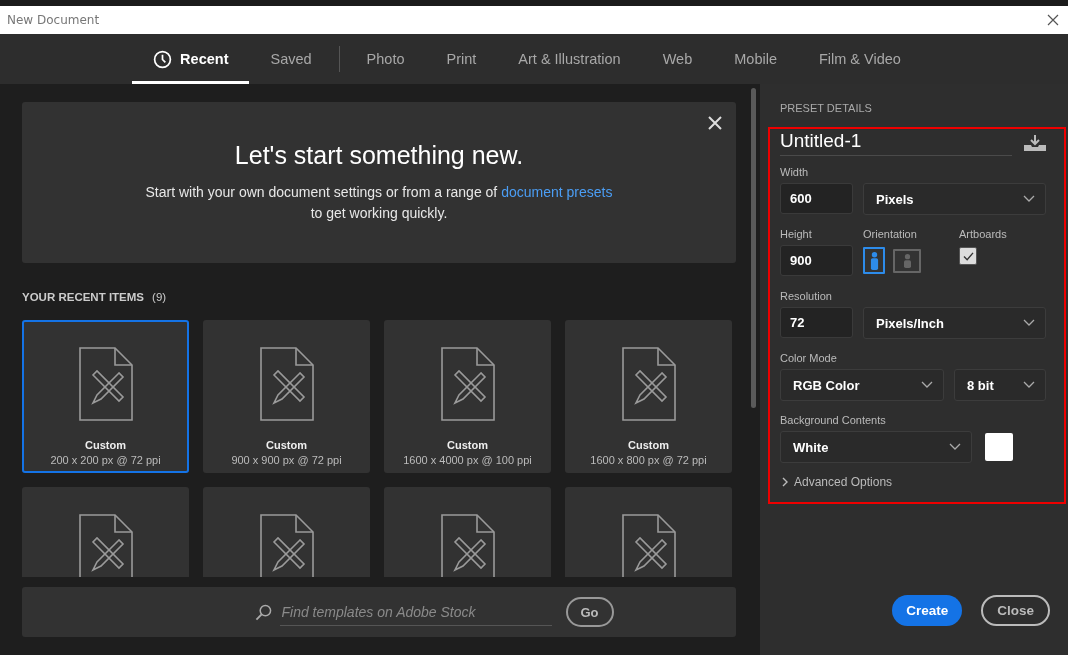  What do you see at coordinates (569, 59) in the screenshot?
I see `tab: Art & Illustration` at bounding box center [569, 59].